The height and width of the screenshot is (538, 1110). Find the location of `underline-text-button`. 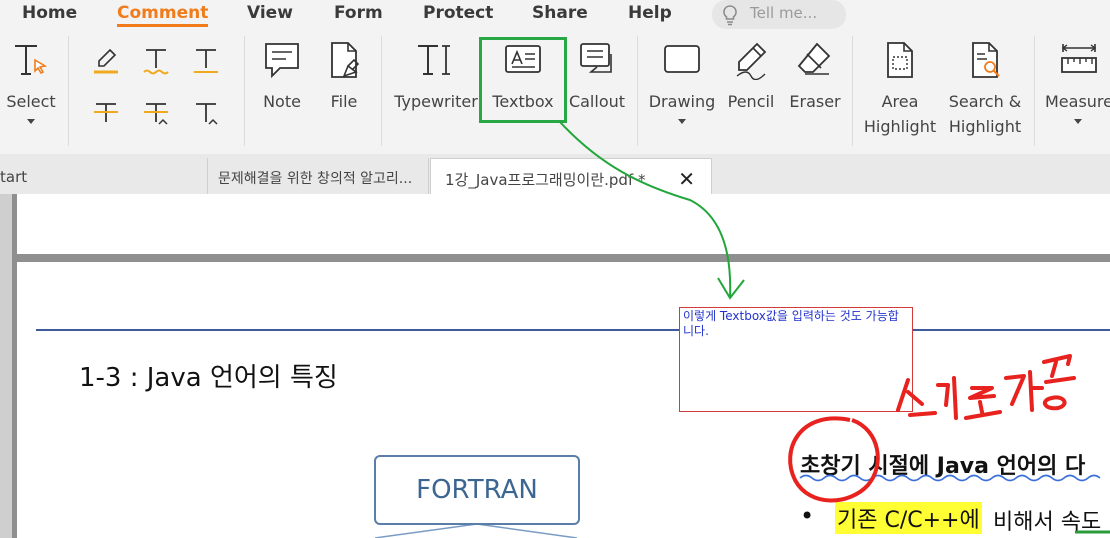

underline-text-button is located at coordinates (156, 63).